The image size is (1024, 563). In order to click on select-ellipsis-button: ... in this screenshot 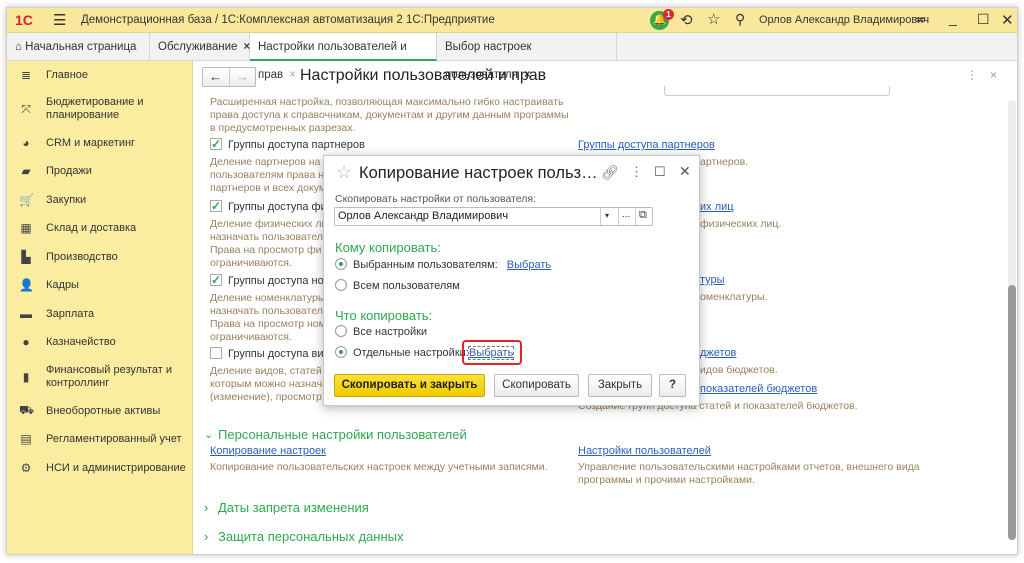, I will do `click(626, 214)`.